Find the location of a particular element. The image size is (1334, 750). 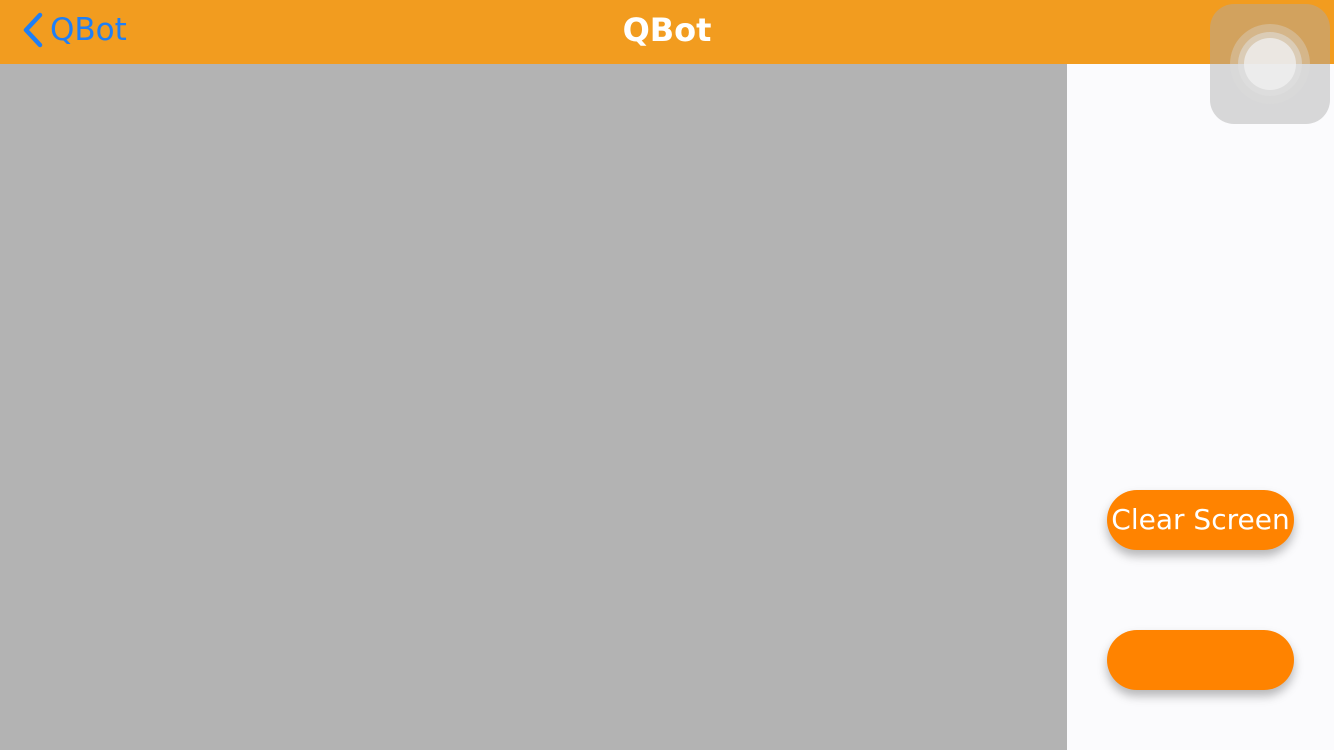

clear-screen-button: Clear Screen is located at coordinates (1200, 520).